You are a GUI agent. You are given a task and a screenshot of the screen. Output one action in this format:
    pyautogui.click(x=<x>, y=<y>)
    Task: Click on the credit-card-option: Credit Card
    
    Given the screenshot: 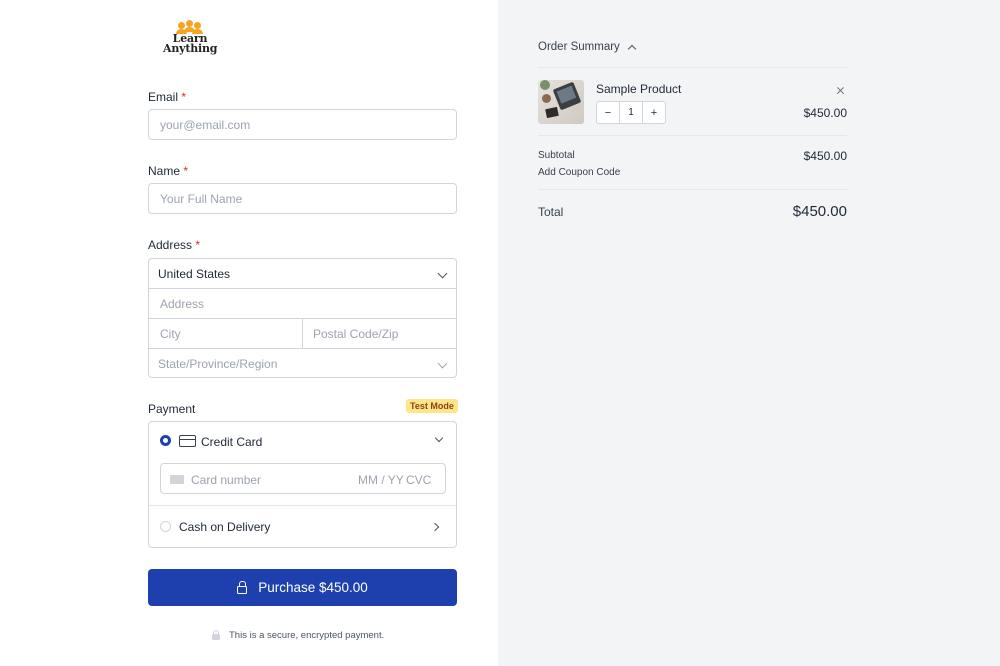 What is the action you would take?
    pyautogui.click(x=302, y=441)
    